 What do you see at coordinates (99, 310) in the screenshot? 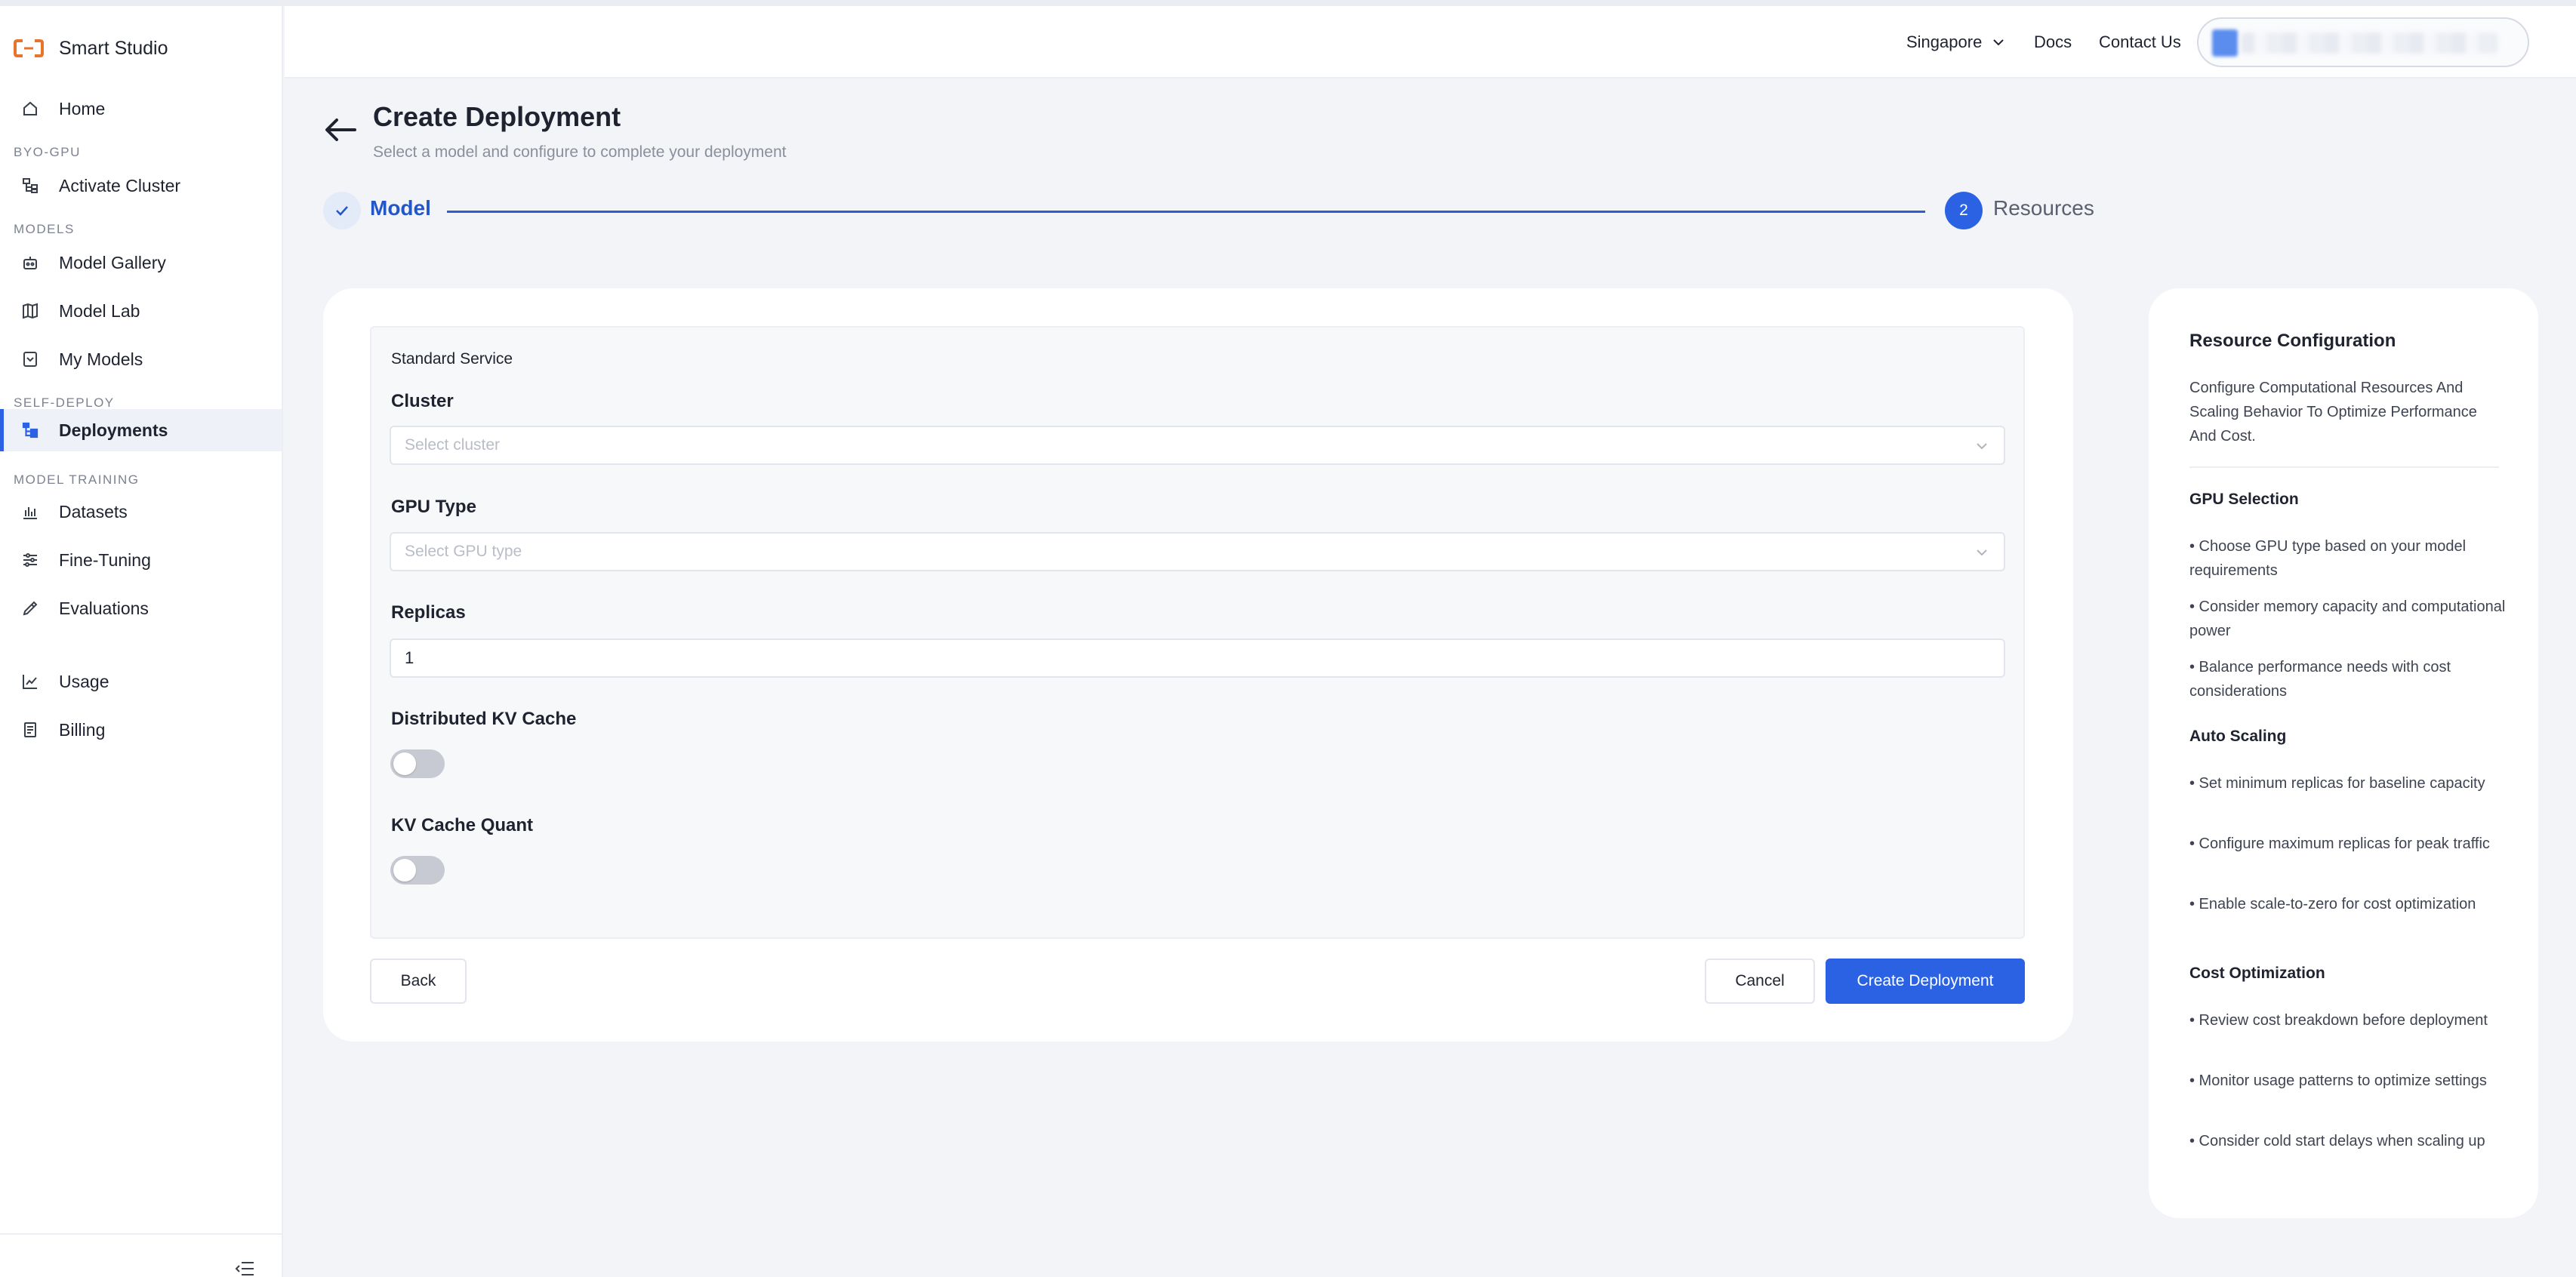
I see `sidebar-item-label: Model Lab` at bounding box center [99, 310].